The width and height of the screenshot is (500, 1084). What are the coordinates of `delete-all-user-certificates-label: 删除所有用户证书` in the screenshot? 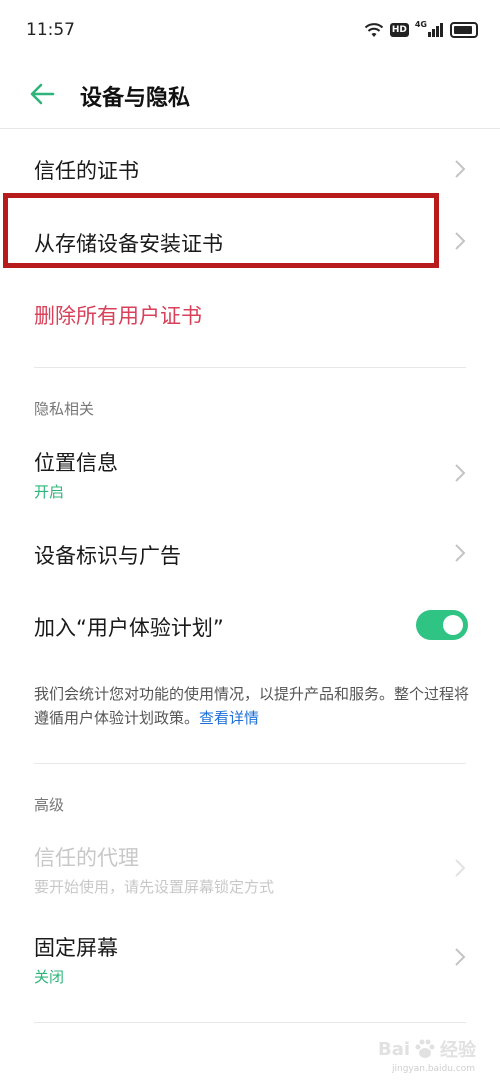 It's located at (118, 316).